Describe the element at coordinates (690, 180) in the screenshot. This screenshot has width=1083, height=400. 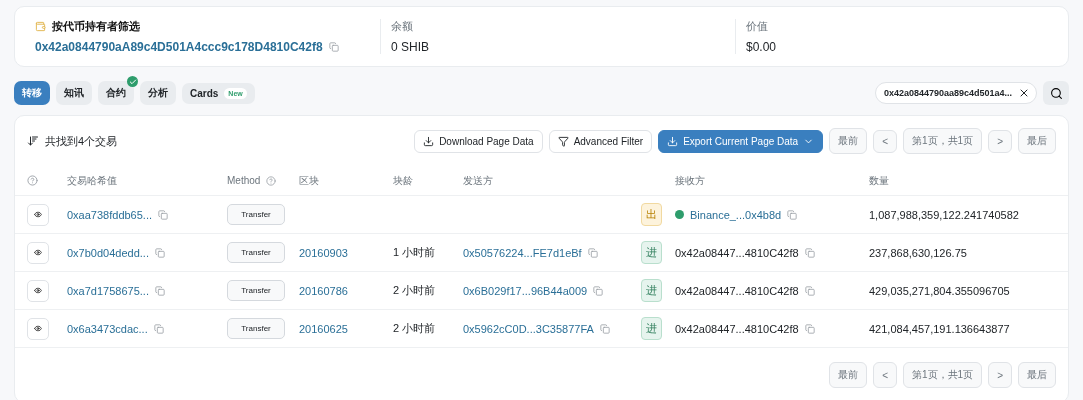
I see `column-header: 接收方` at that location.